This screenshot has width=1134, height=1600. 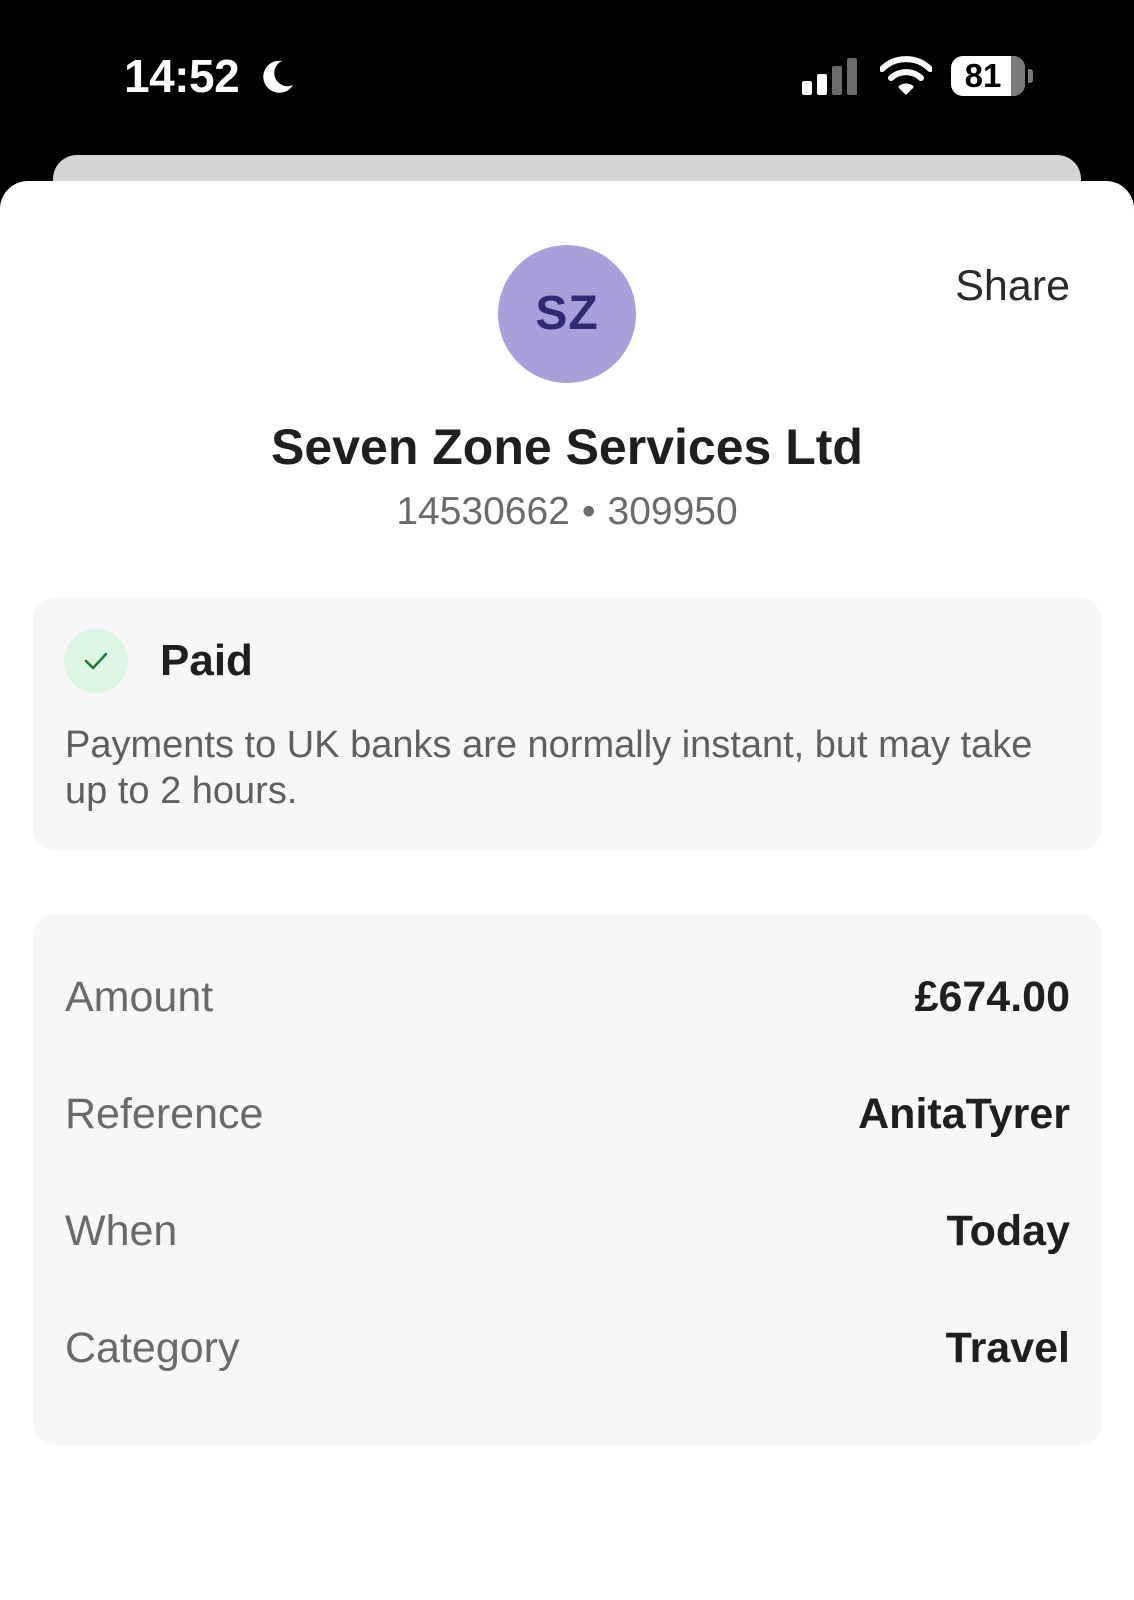 I want to click on share-button: Share, so click(x=1012, y=286).